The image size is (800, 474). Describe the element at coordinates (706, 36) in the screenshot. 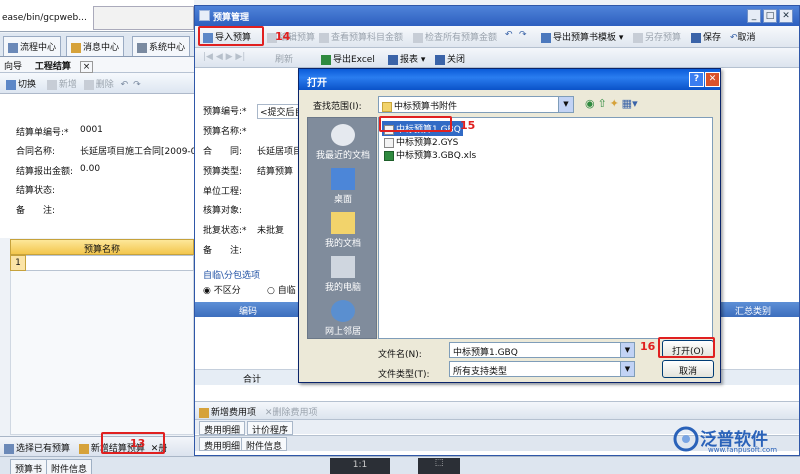

I see `save-button: 保存` at that location.